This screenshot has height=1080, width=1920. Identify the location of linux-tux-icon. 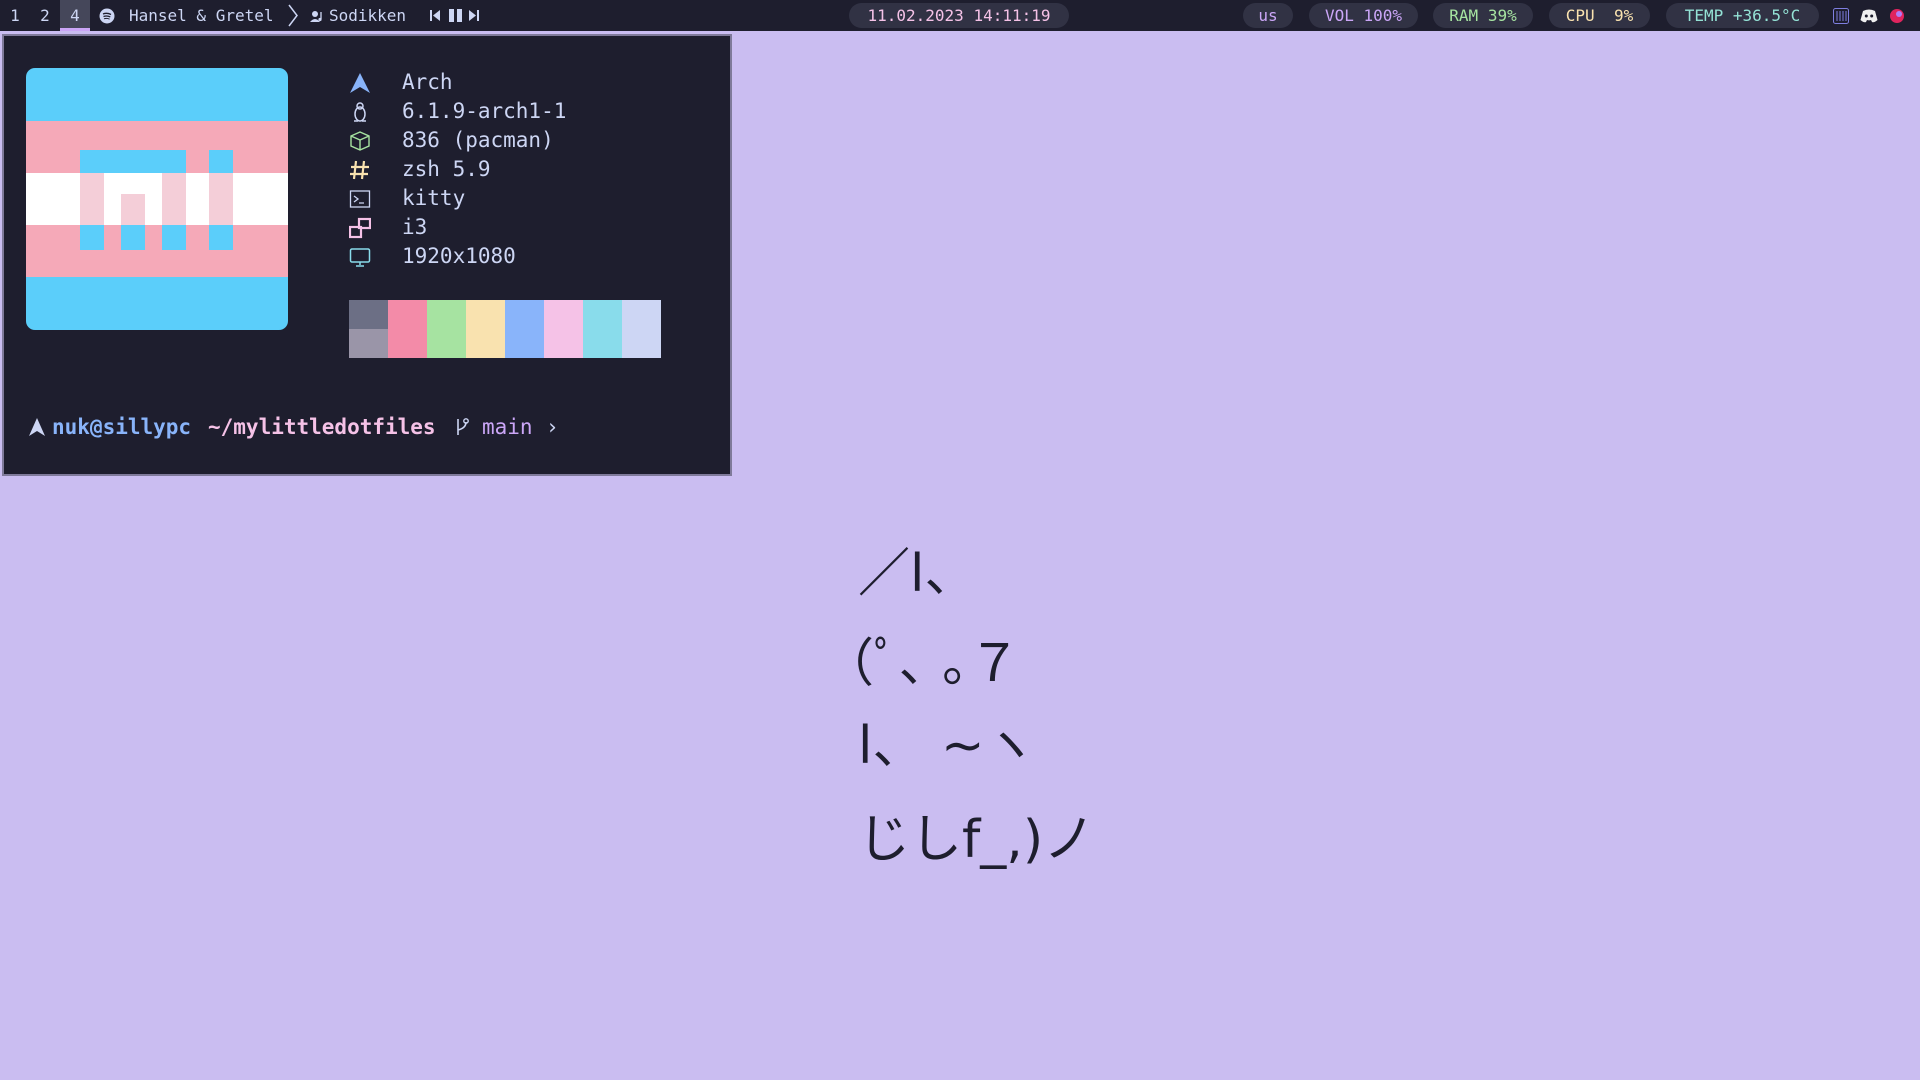
(360, 112).